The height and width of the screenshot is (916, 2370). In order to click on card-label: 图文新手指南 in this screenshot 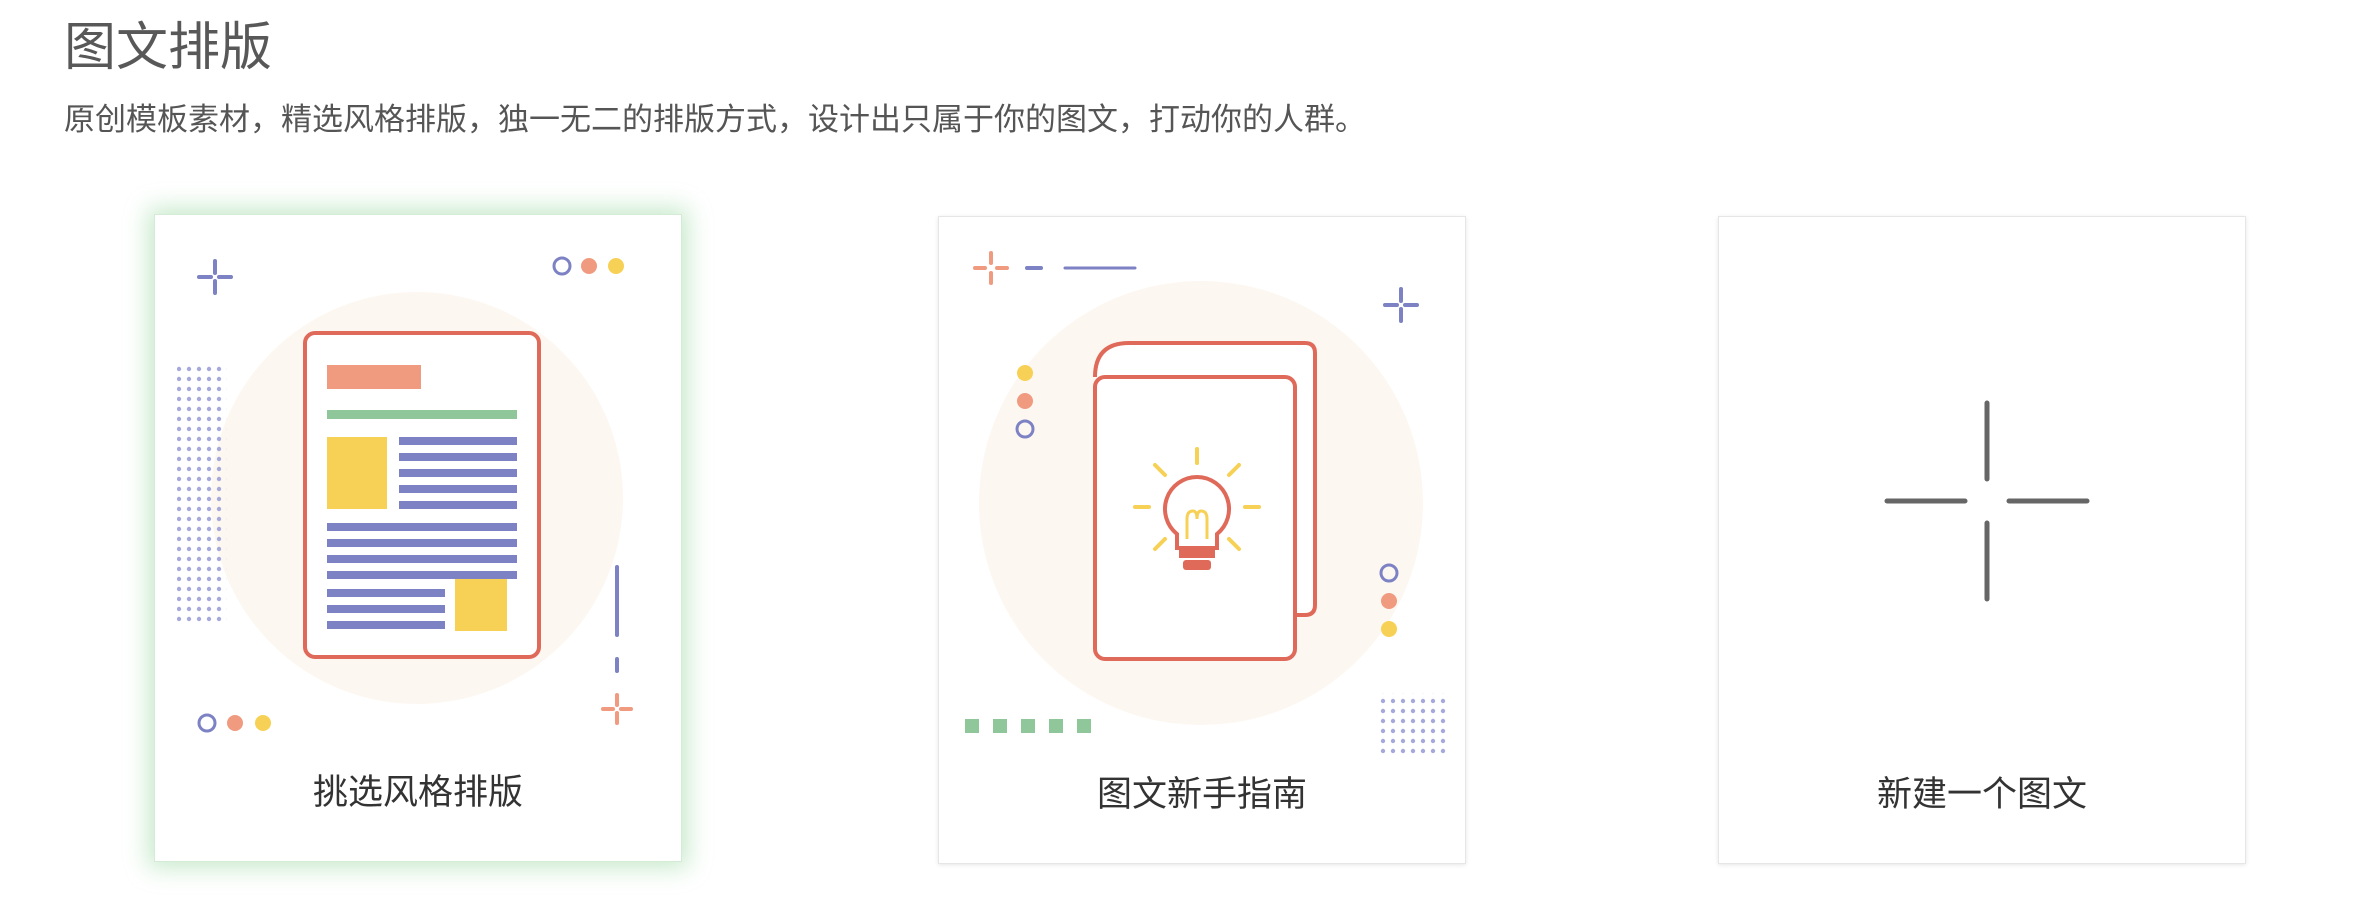, I will do `click(1201, 795)`.